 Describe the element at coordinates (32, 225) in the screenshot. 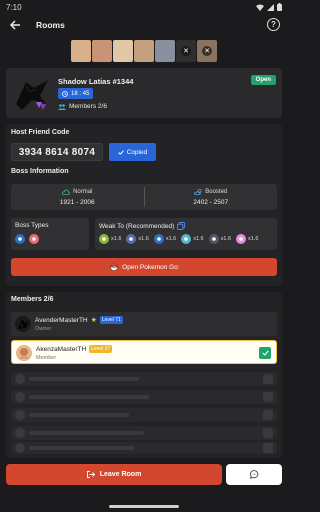

I see `boss-types-label: Boss Types` at that location.